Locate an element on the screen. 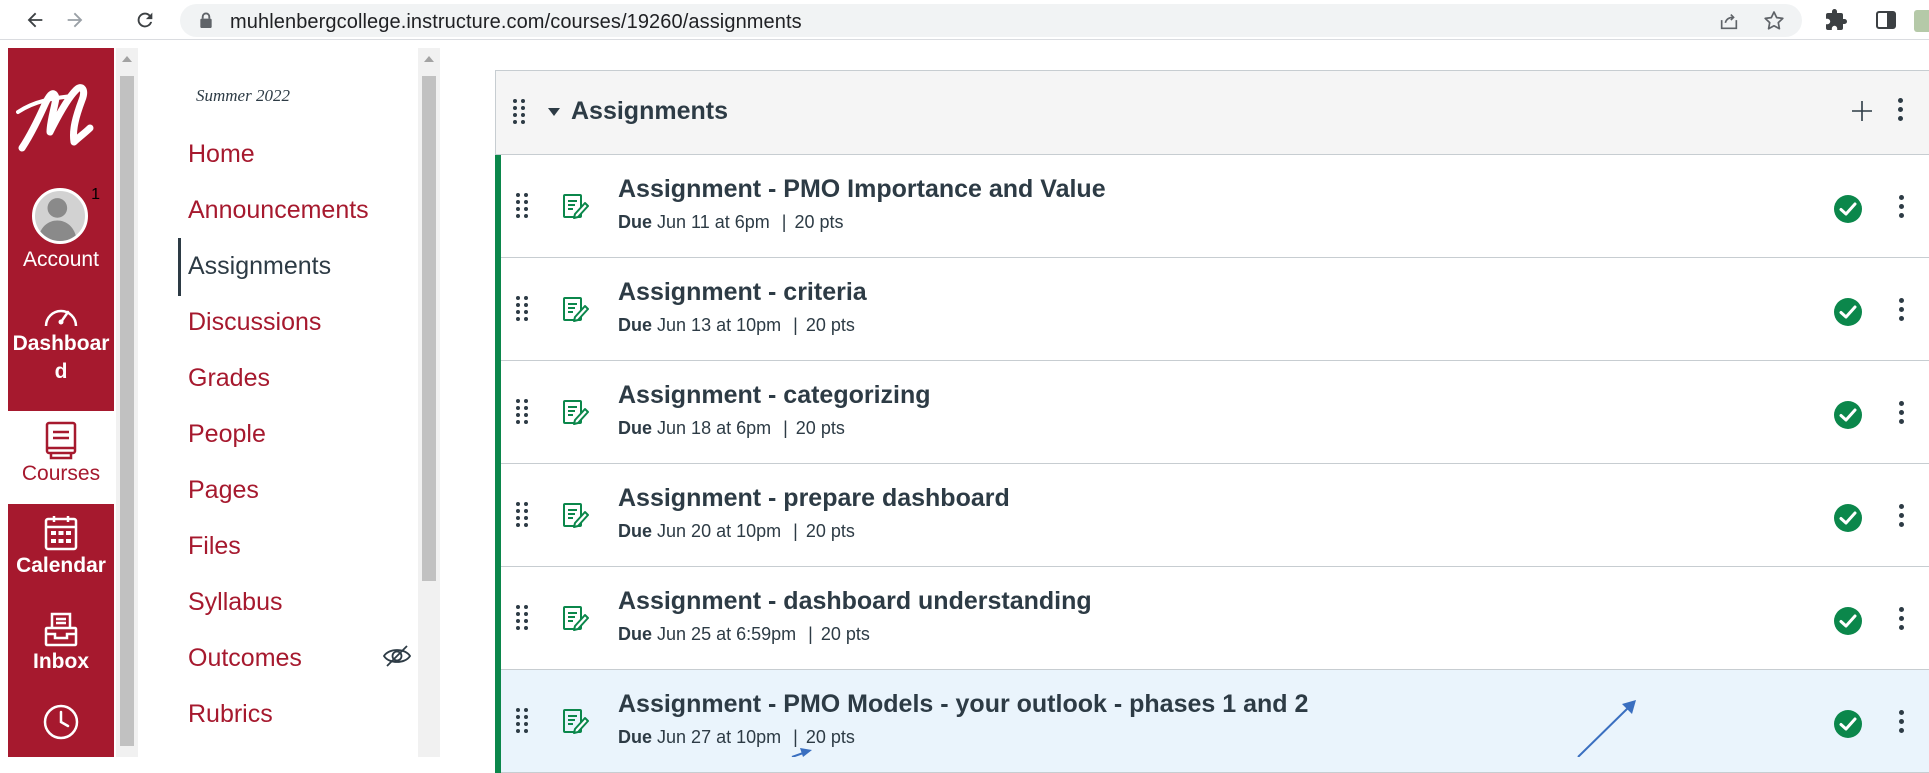 Image resolution: width=1929 pixels, height=773 pixels. side-panel-button is located at coordinates (1886, 20).